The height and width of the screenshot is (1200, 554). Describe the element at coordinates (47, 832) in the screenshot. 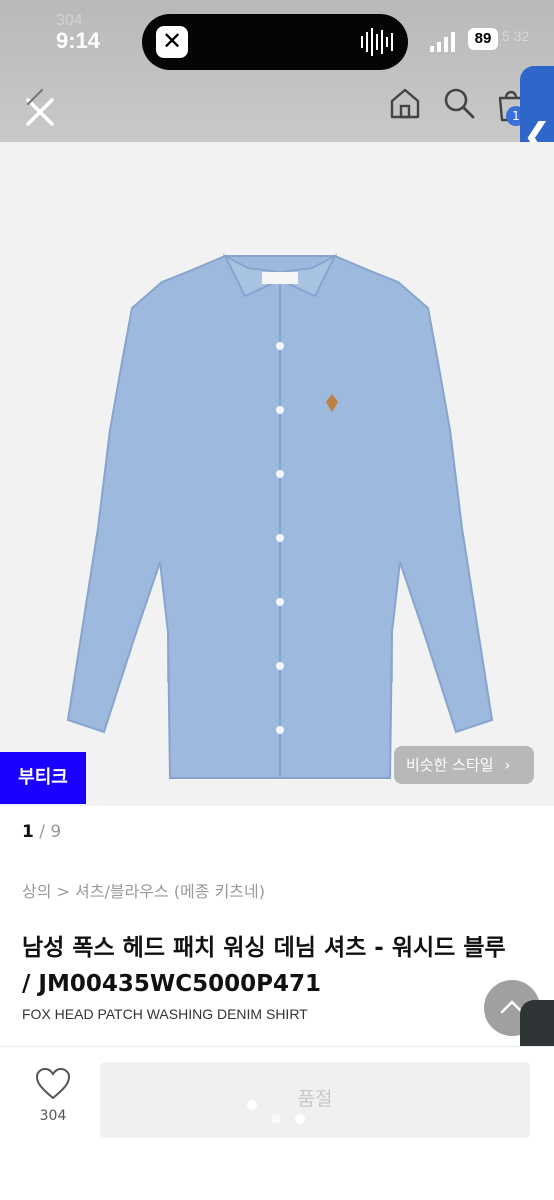

I see `image-counter-total: / 9` at that location.